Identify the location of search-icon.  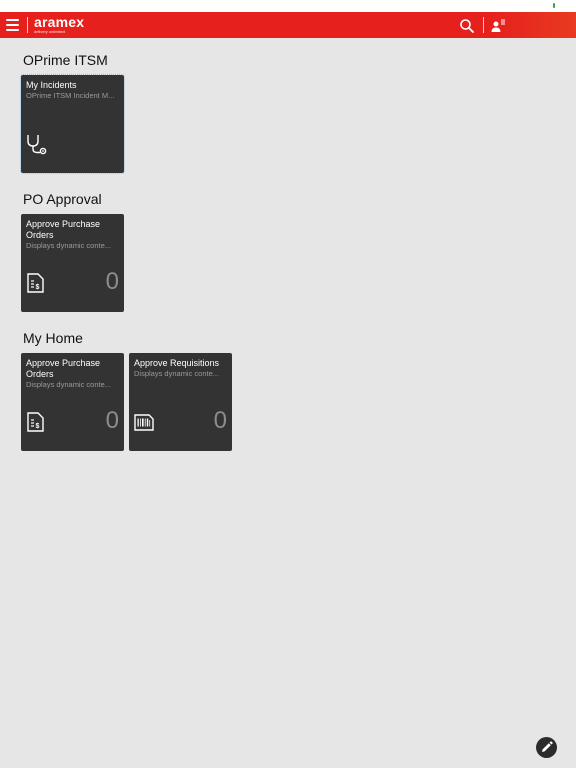
(467, 26).